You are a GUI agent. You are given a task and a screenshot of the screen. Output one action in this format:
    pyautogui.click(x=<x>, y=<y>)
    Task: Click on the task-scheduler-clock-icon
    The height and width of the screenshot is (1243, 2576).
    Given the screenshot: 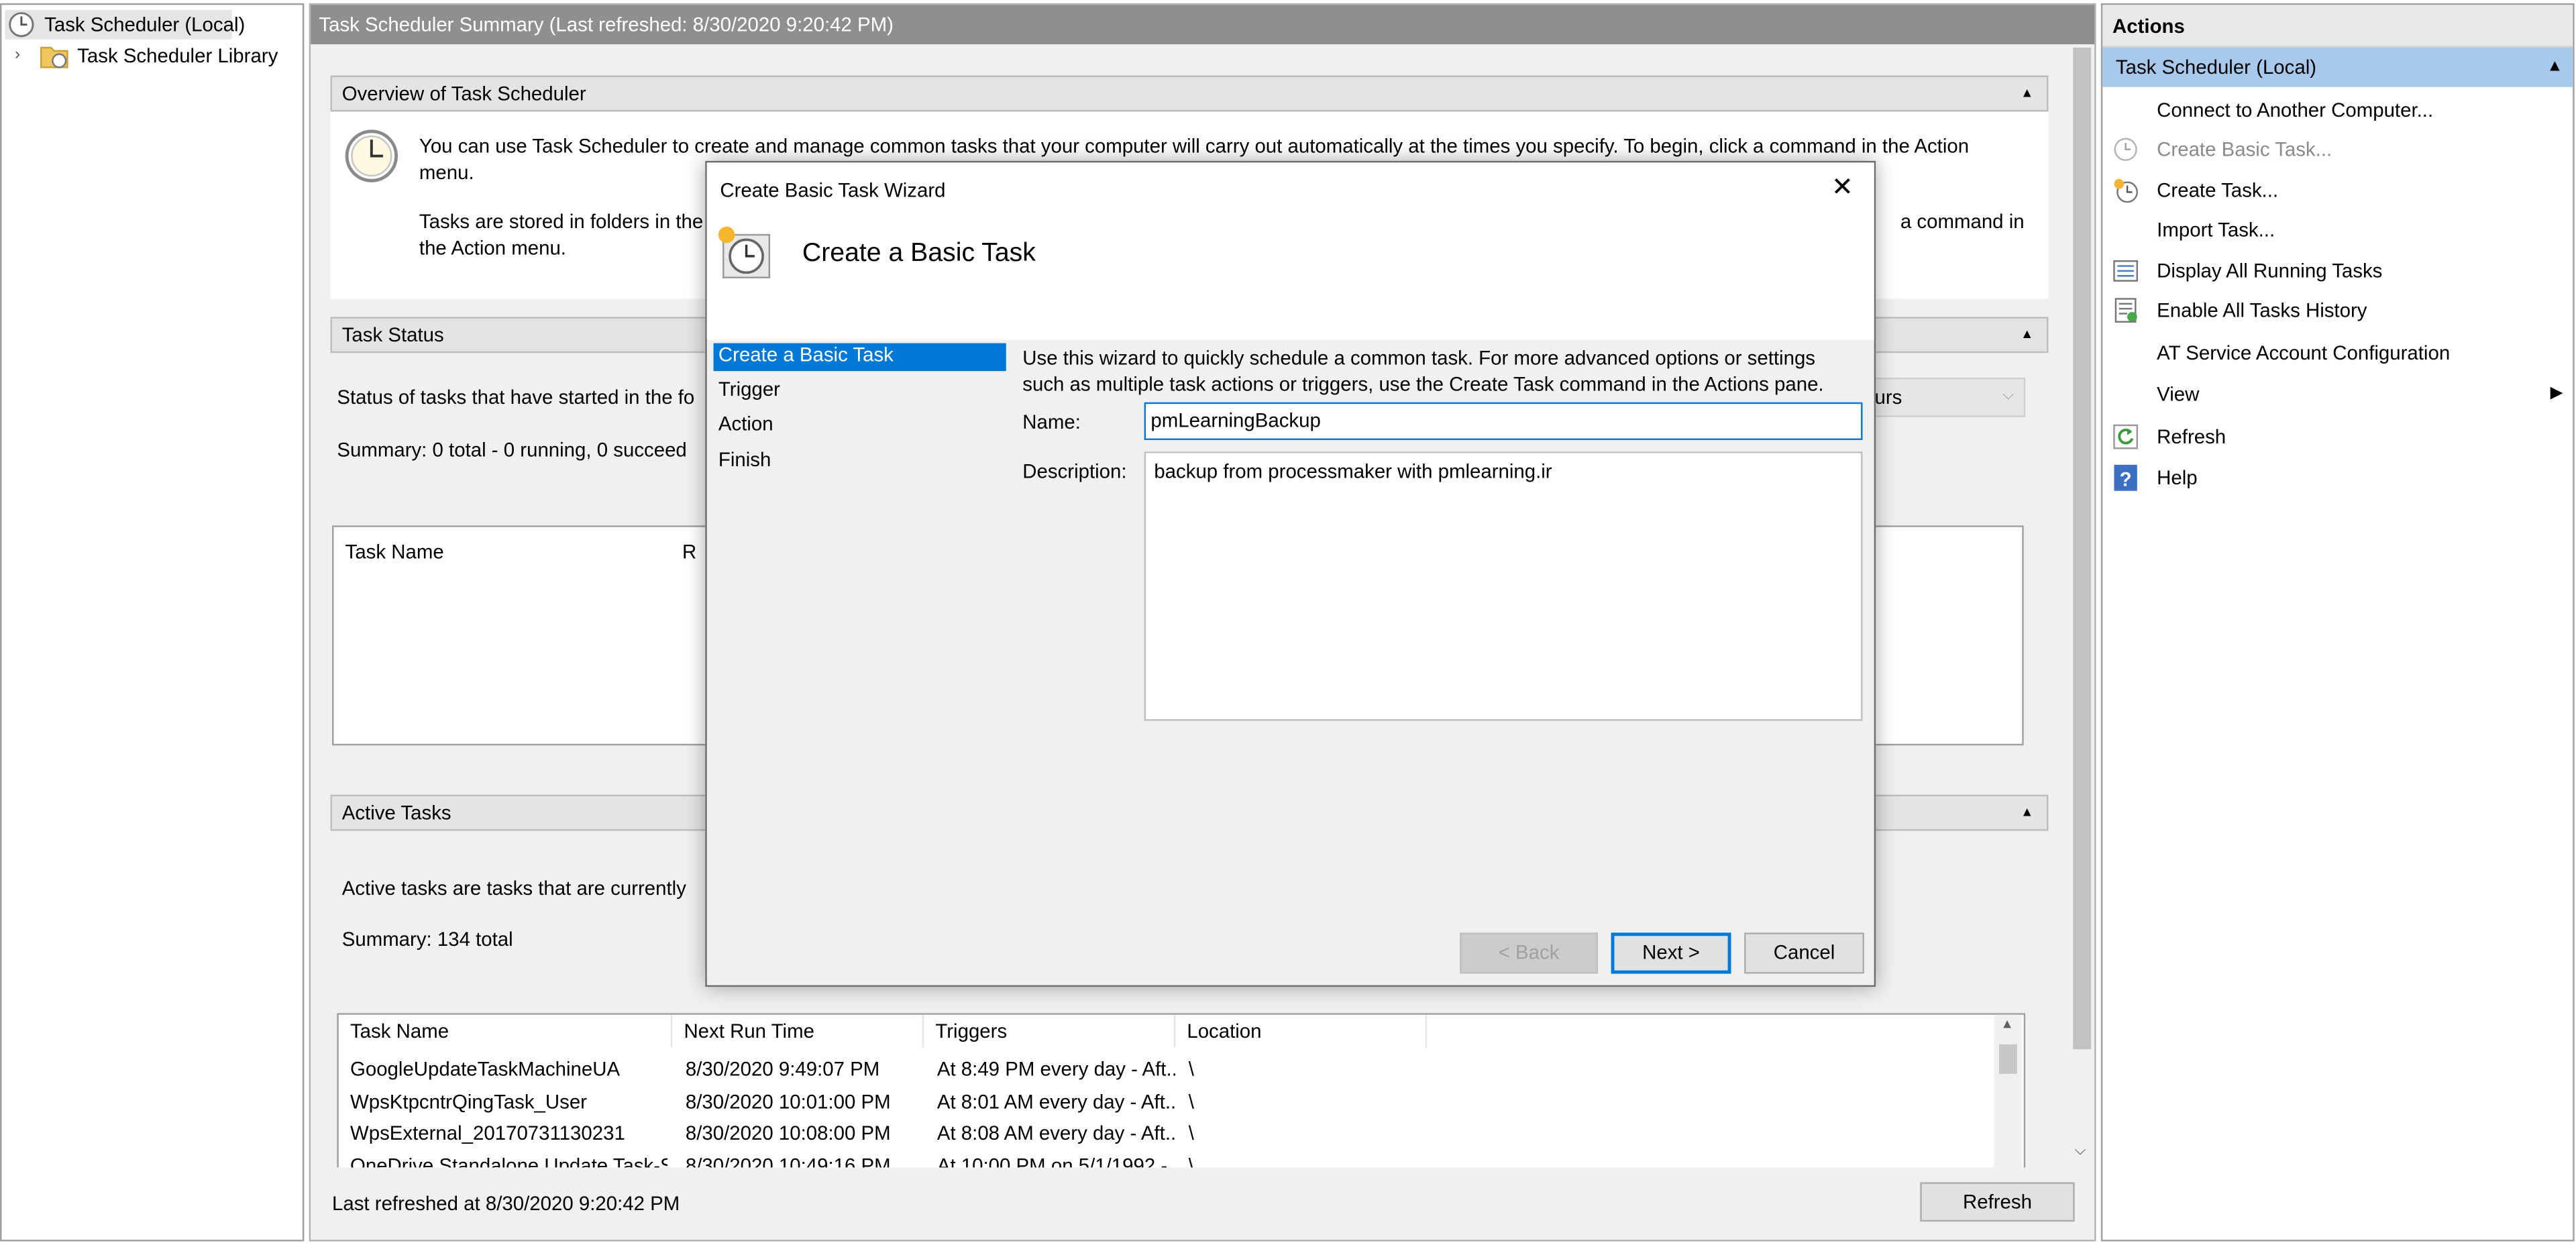 What is the action you would take?
    pyautogui.click(x=371, y=155)
    